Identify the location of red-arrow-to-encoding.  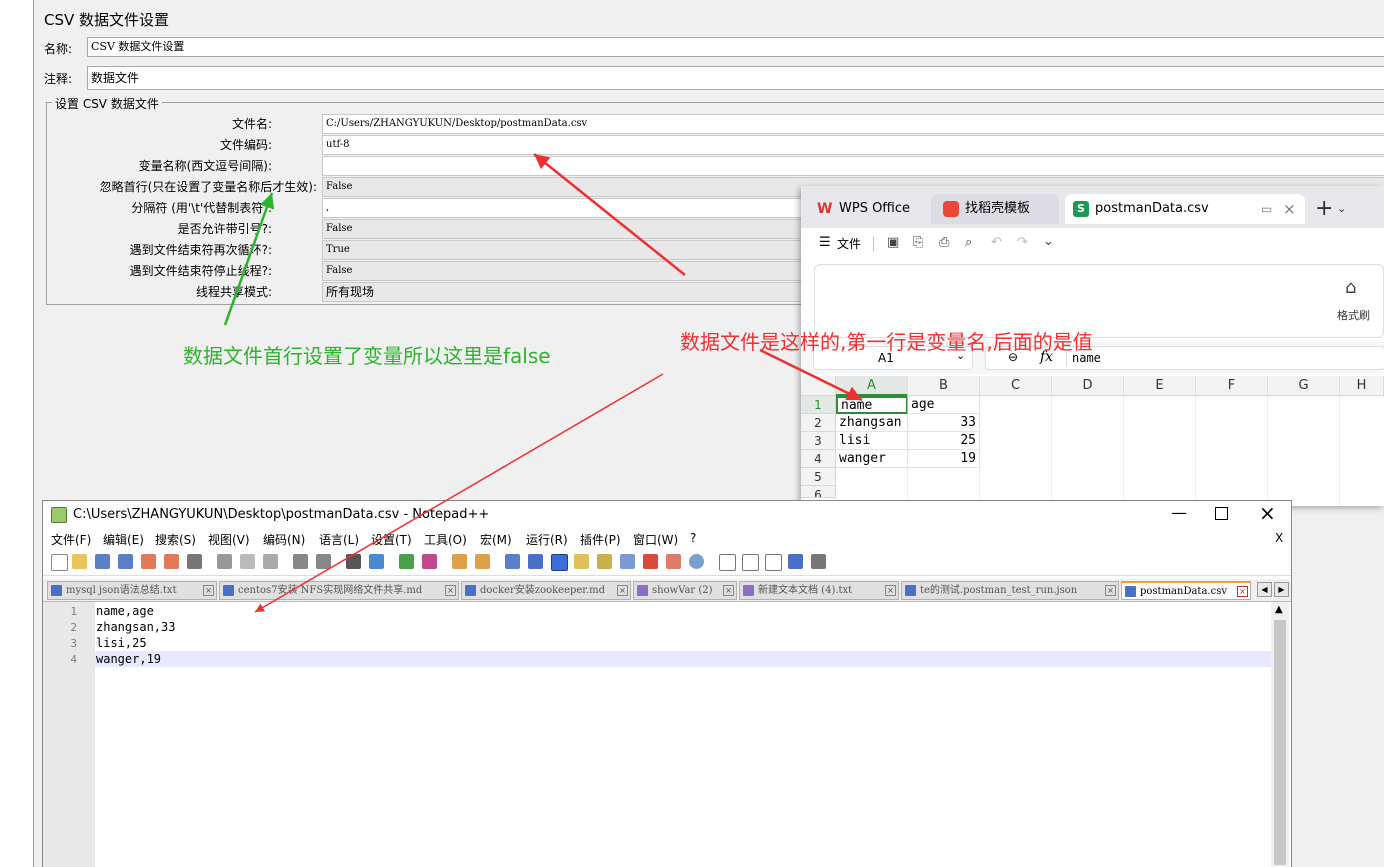
(609, 214).